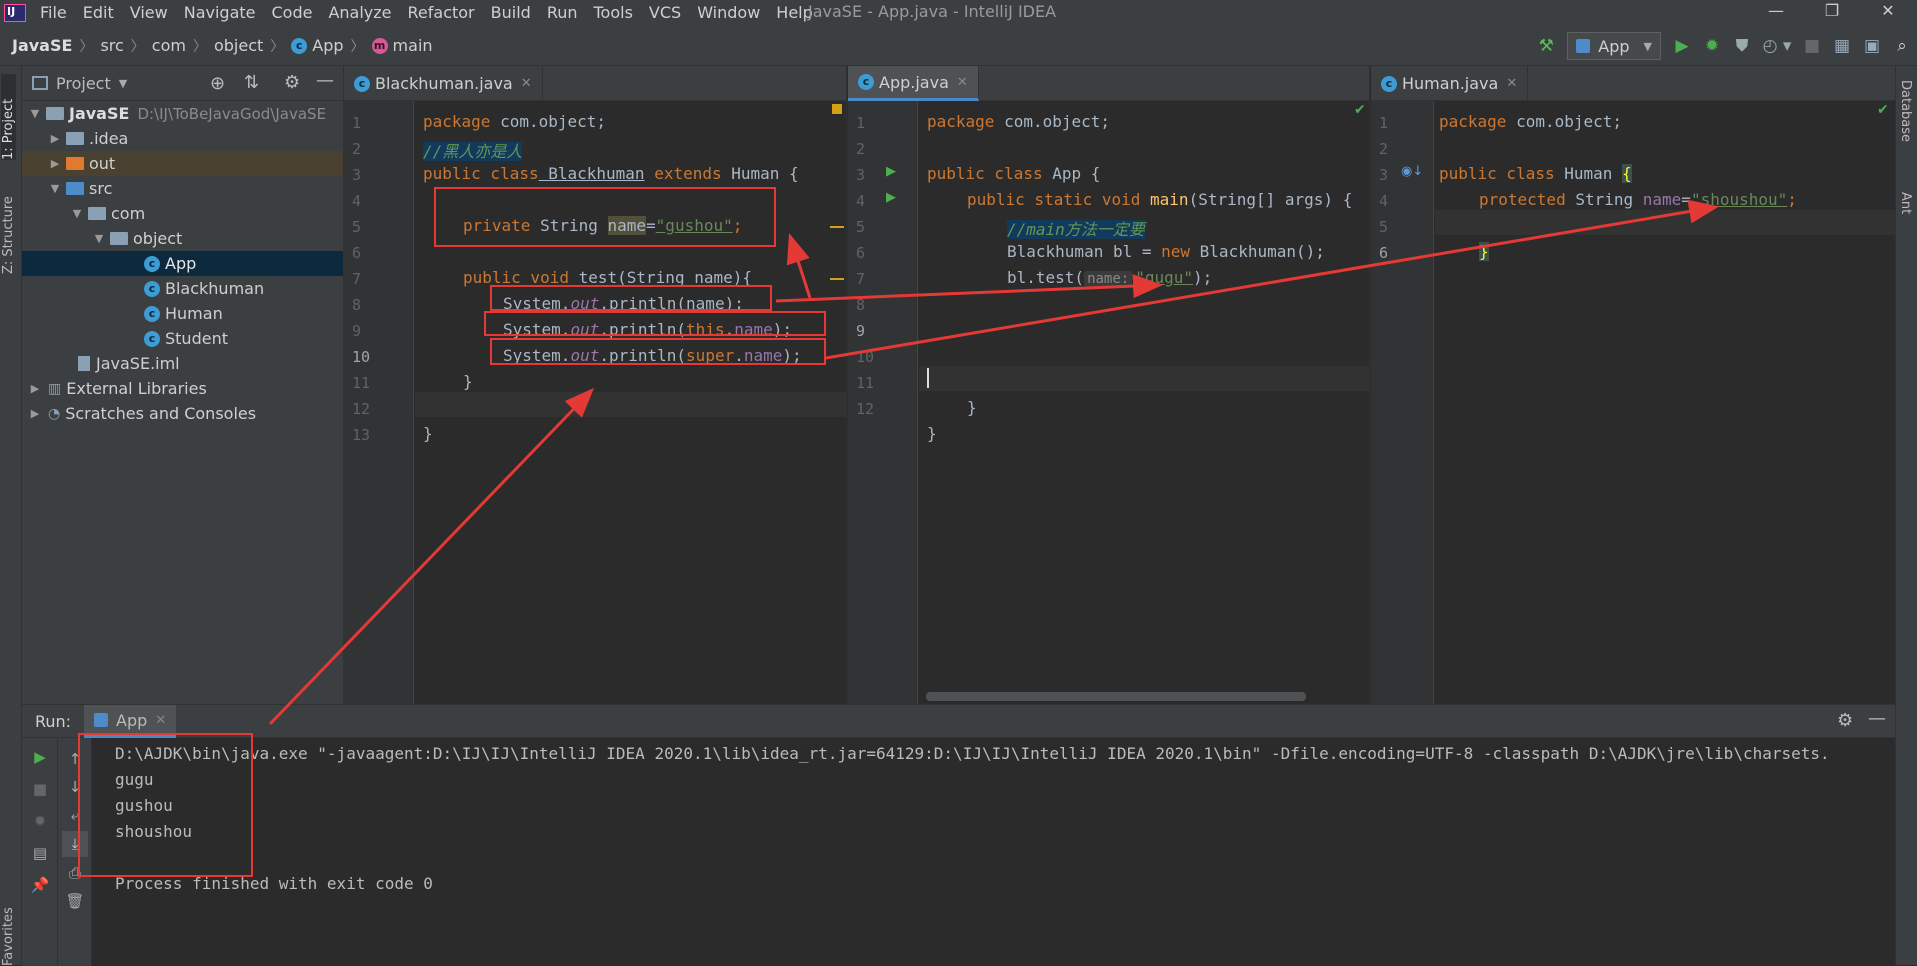 This screenshot has width=1917, height=966. Describe the element at coordinates (1776, 12) in the screenshot. I see `minimize-icon: —` at that location.